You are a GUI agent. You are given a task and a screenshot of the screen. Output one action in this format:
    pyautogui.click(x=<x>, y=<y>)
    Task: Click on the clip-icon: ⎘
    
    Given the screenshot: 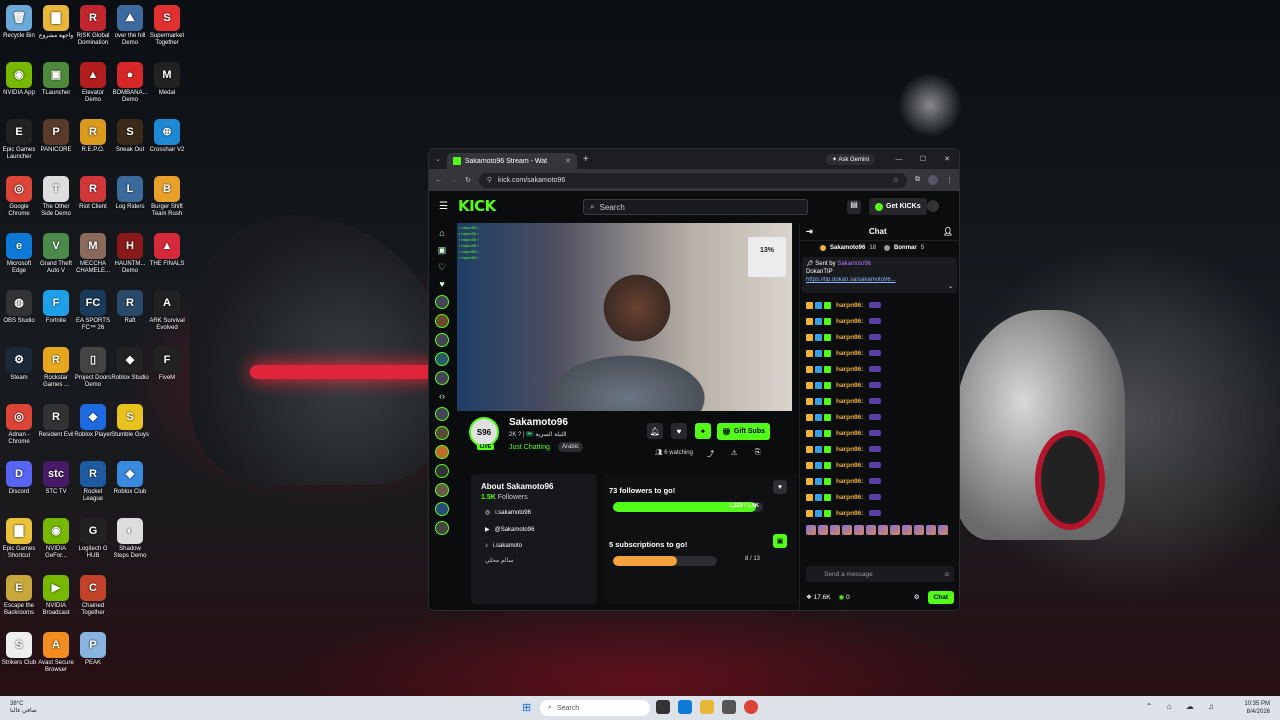 What is the action you would take?
    pyautogui.click(x=758, y=453)
    